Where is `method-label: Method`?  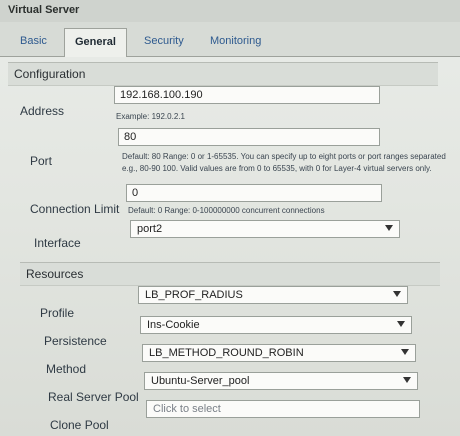 method-label: Method is located at coordinates (66, 369).